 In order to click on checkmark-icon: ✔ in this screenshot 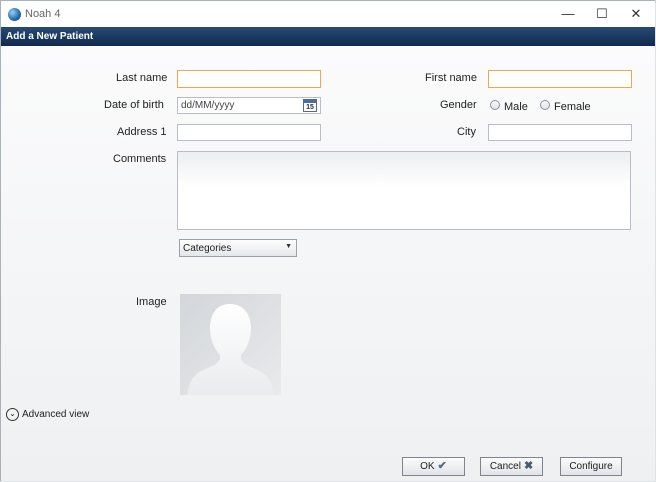, I will do `click(442, 466)`.